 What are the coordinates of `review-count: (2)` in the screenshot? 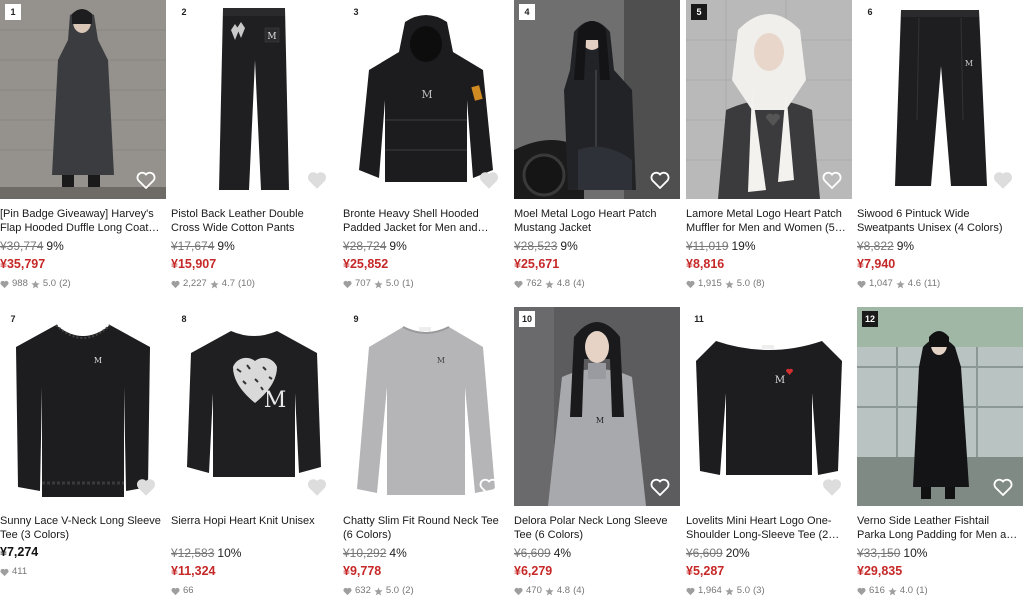 It's located at (65, 283).